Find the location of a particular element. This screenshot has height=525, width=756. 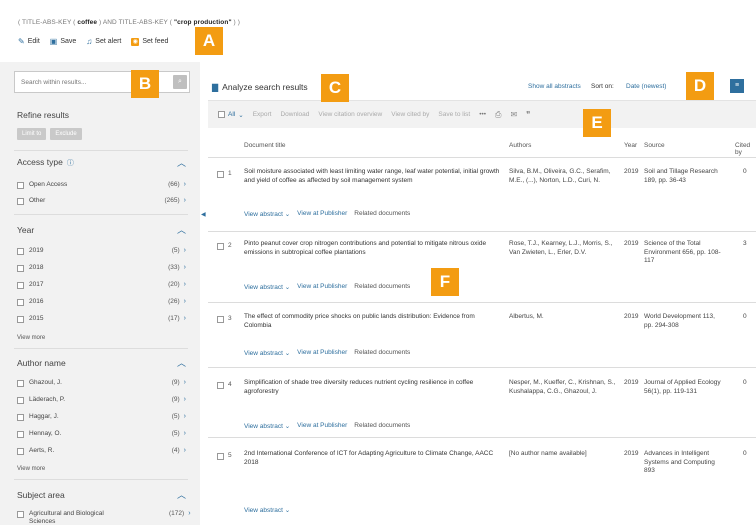

facet-year: Year ︿ is located at coordinates (101, 229).